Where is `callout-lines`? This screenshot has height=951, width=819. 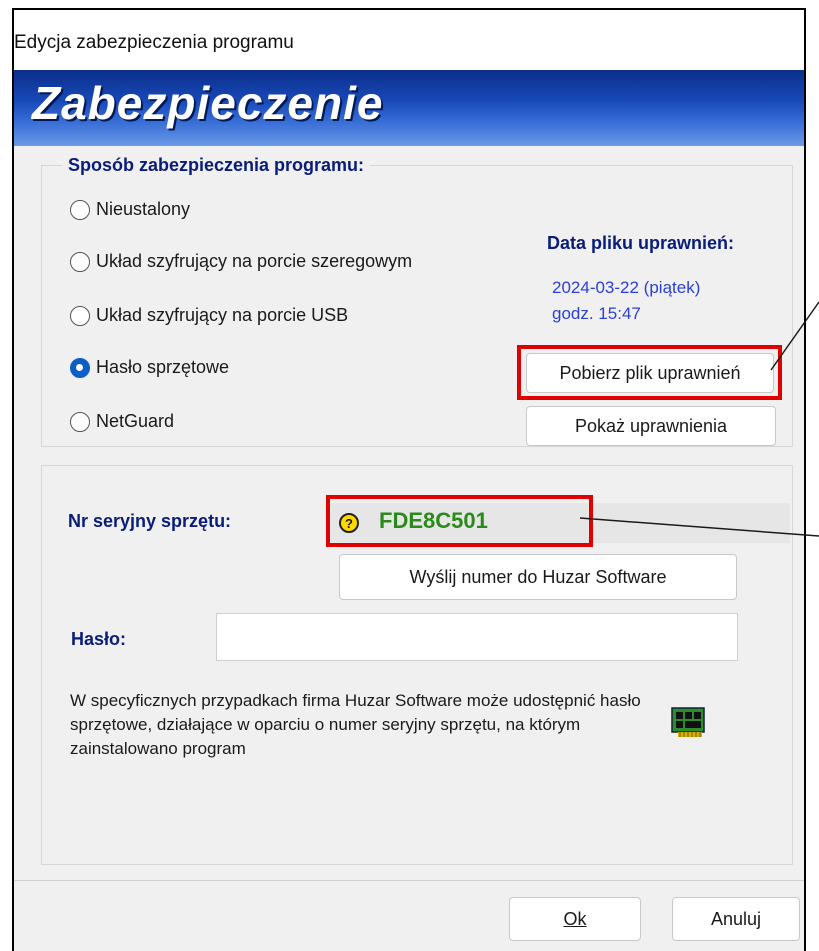 callout-lines is located at coordinates (699, 419).